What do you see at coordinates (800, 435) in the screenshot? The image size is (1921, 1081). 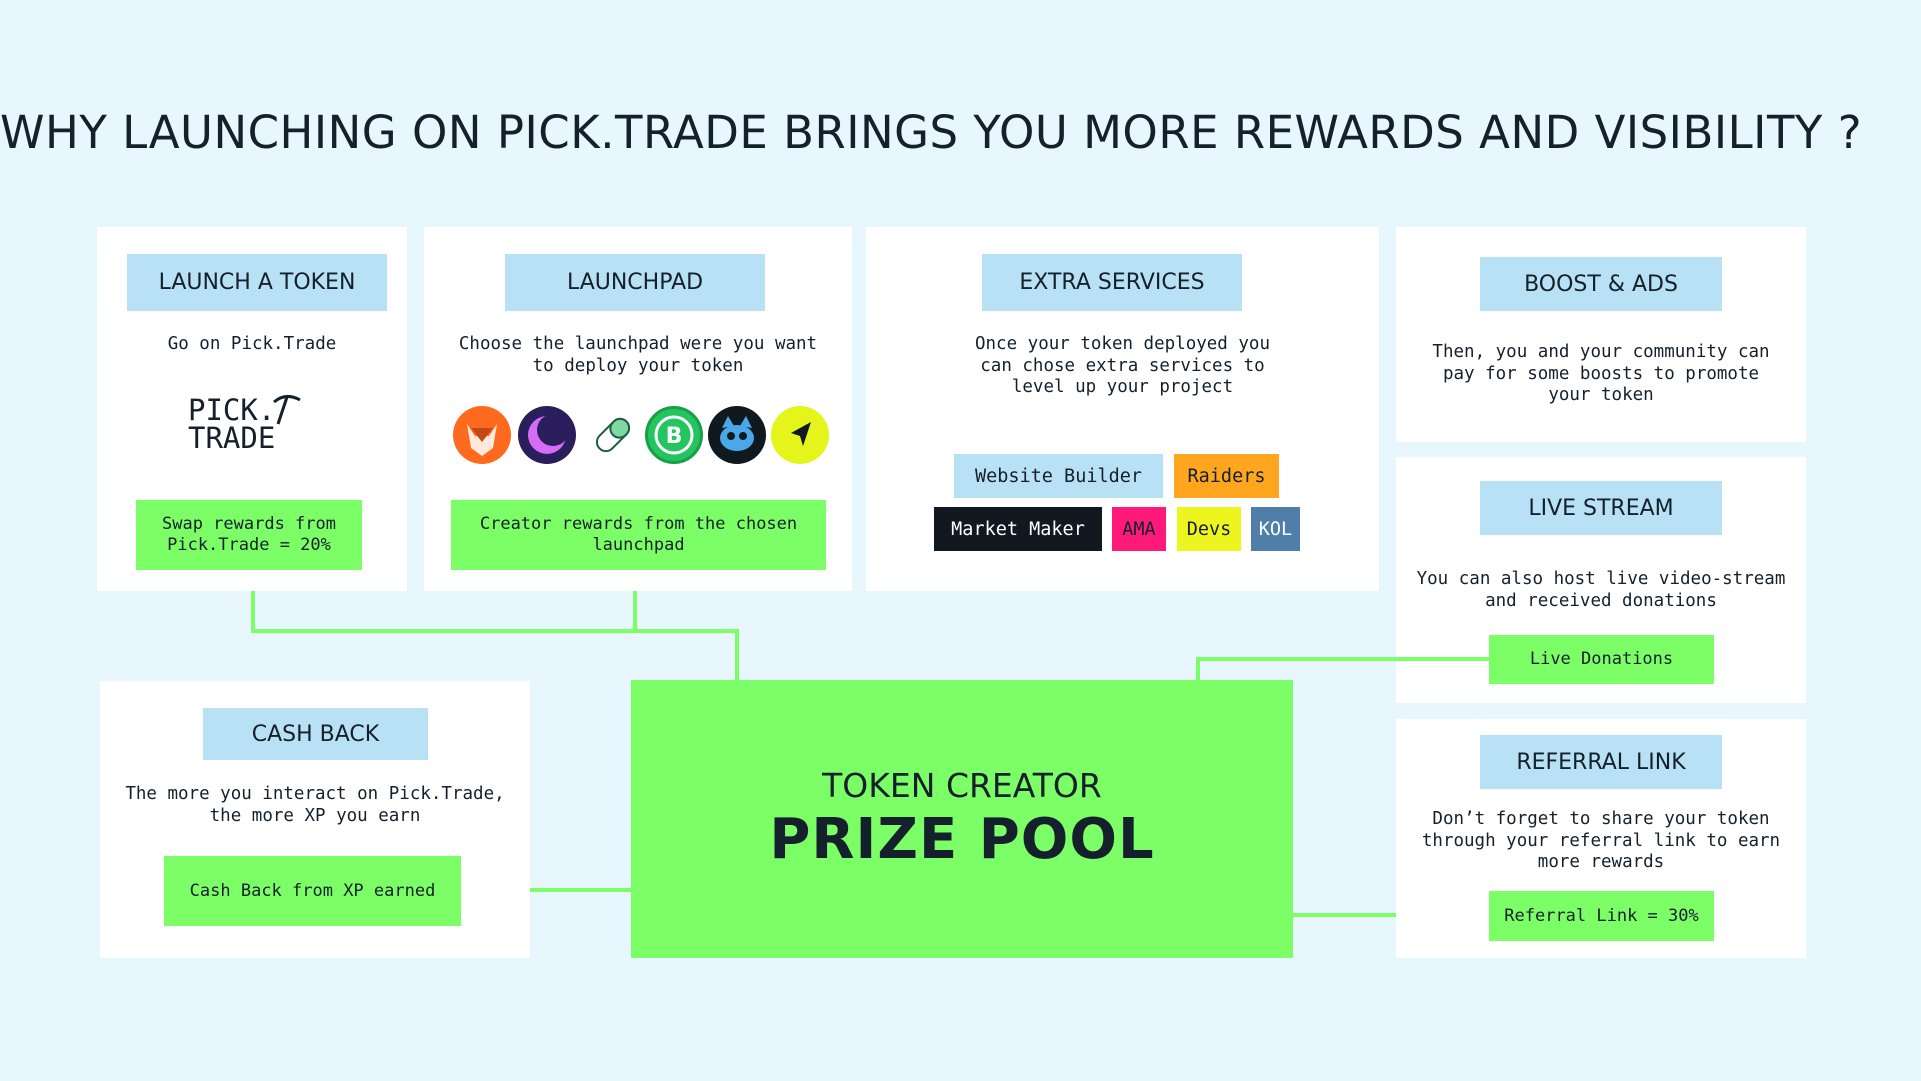 I see `arrow-launchpad-icon` at bounding box center [800, 435].